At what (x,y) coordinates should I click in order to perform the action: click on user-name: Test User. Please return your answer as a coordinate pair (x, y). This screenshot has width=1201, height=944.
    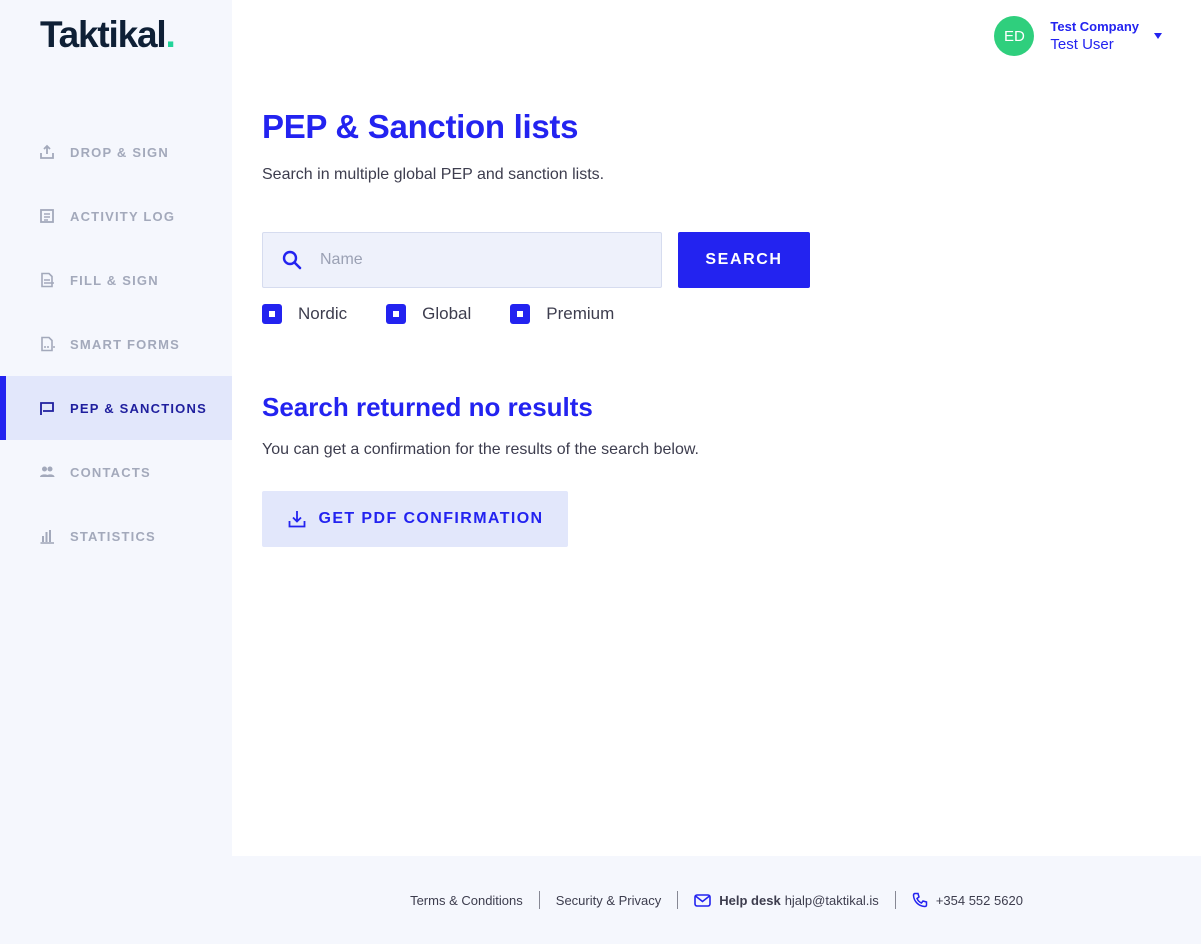
    Looking at the image, I should click on (1082, 44).